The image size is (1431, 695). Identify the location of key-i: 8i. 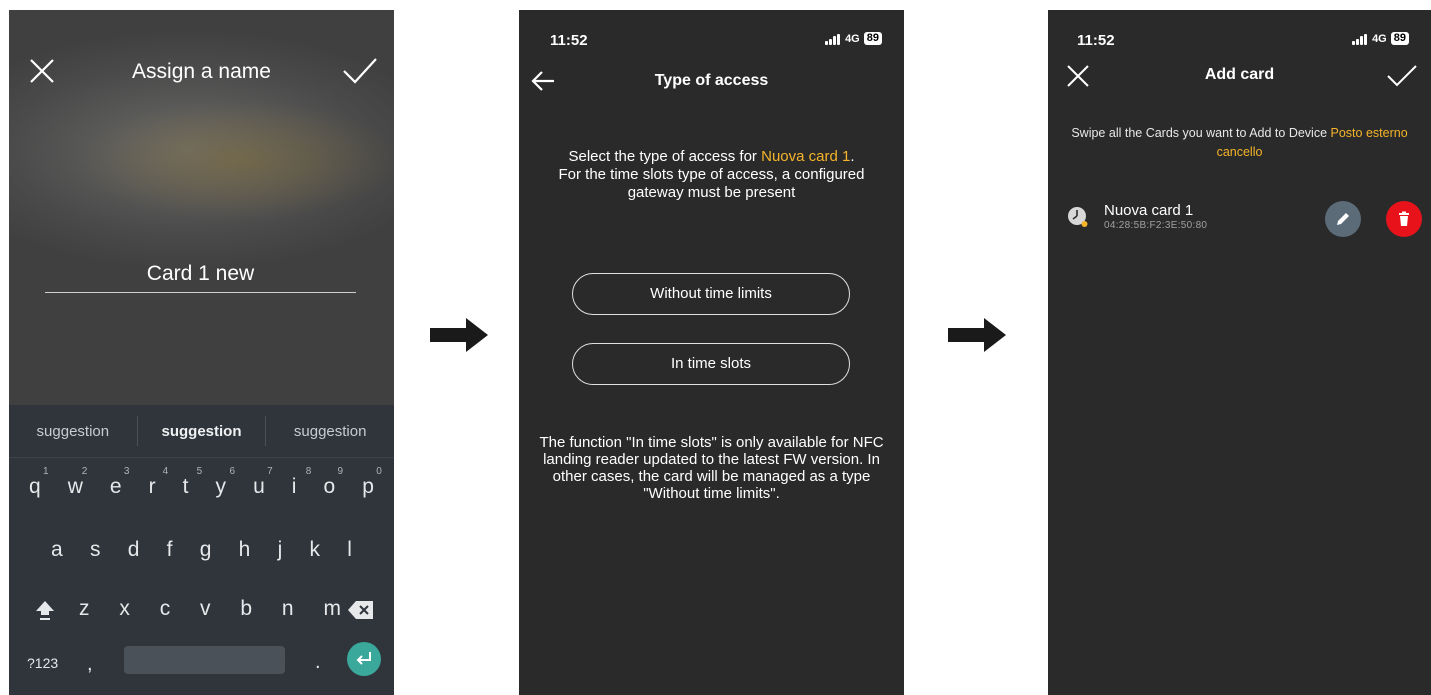
(301, 482).